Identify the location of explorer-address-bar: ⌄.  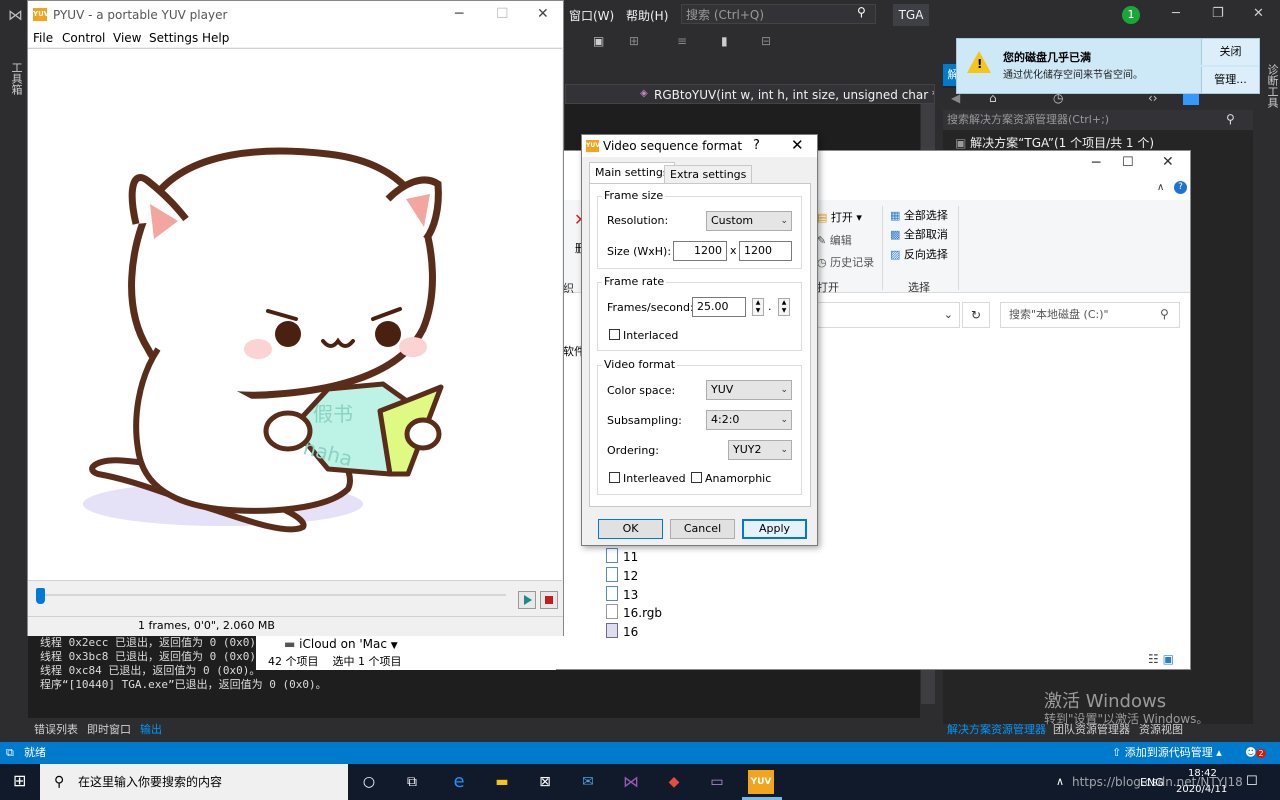
(880, 315).